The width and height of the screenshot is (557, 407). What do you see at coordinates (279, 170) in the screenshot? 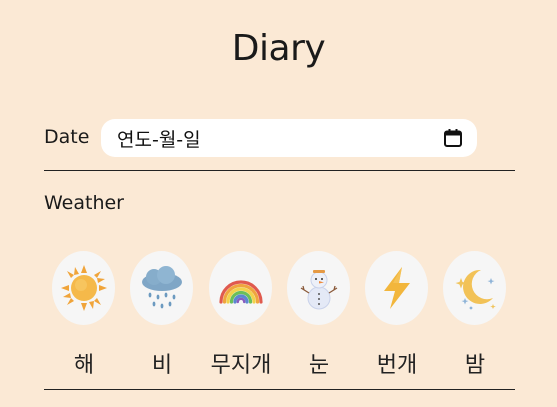
I see `divider-top` at bounding box center [279, 170].